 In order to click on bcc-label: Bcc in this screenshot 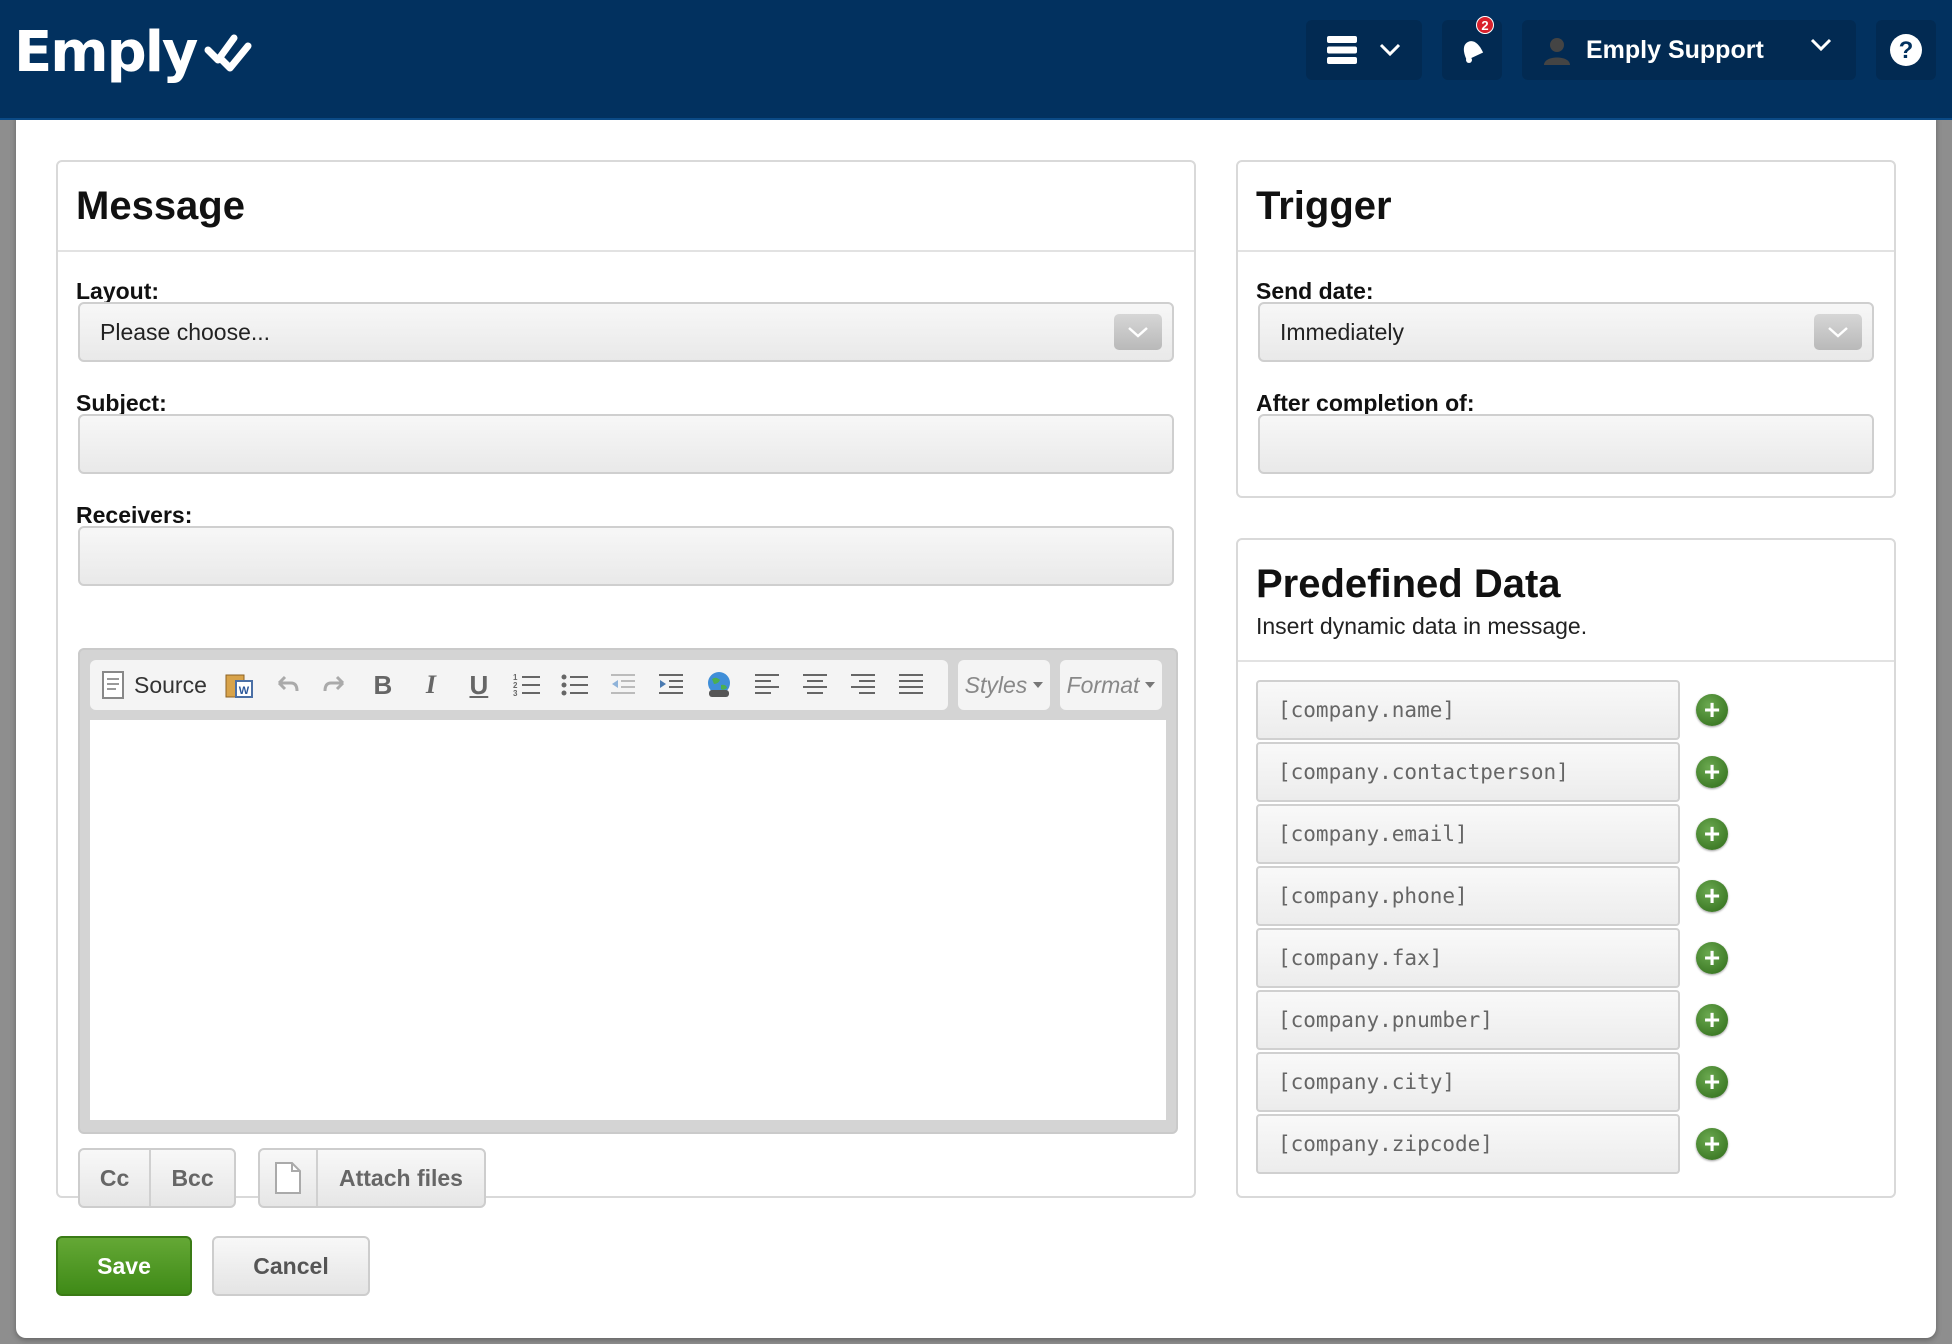, I will do `click(192, 1177)`.